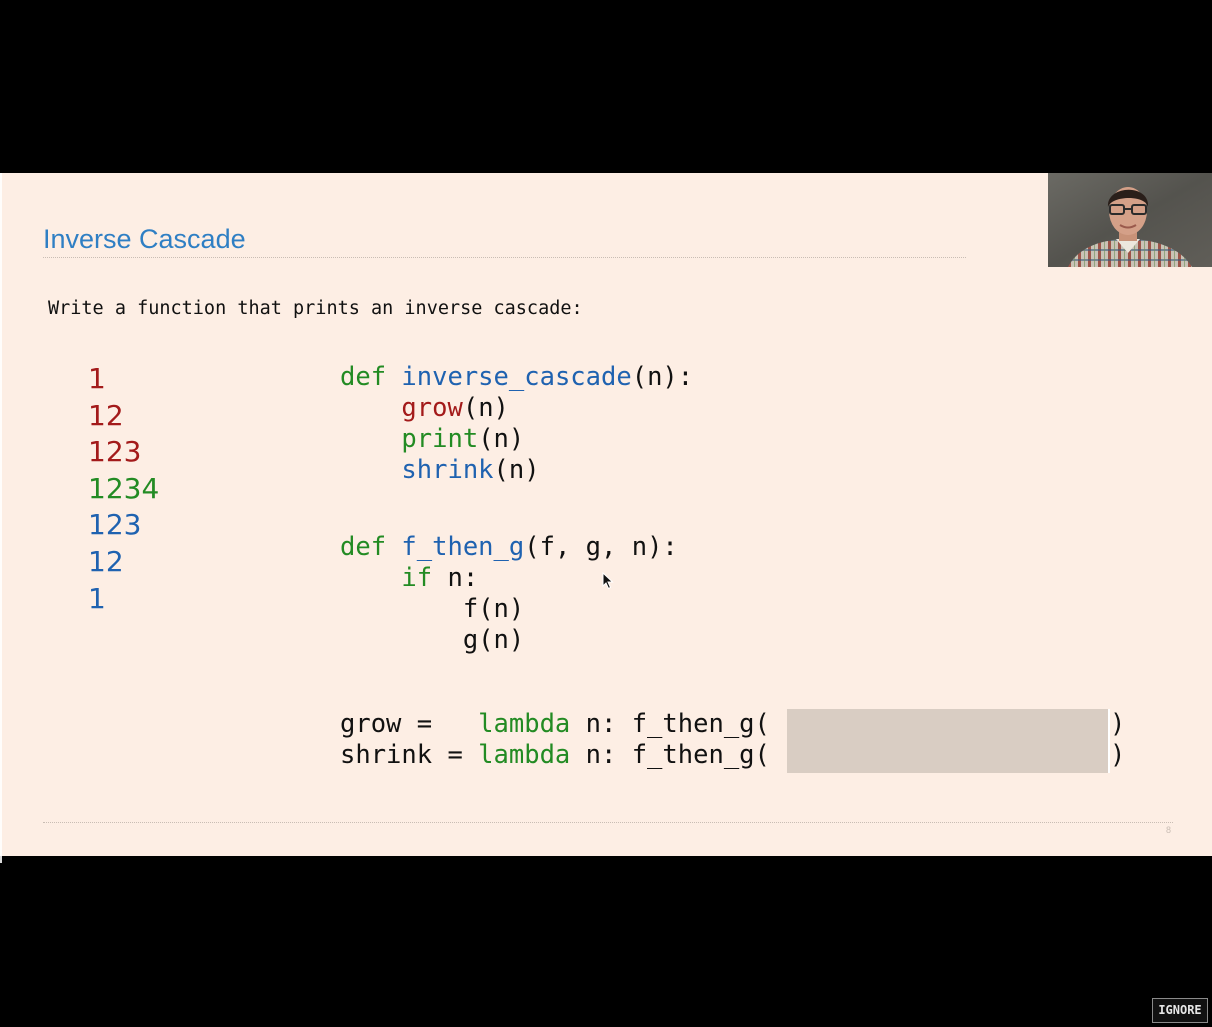  I want to click on inverse-cascade-def-line: def inverse_cascade(n):, so click(516, 377).